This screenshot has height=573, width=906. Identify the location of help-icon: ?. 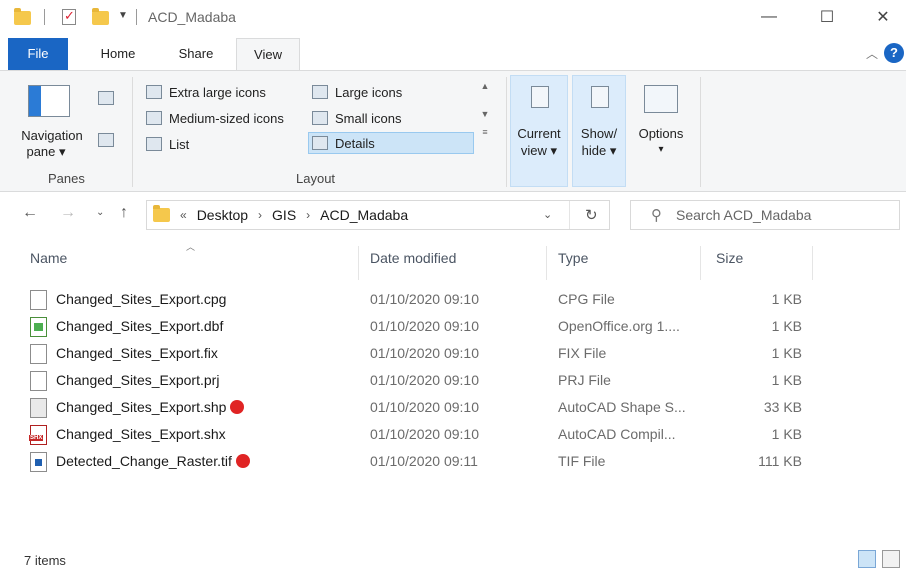
(894, 53).